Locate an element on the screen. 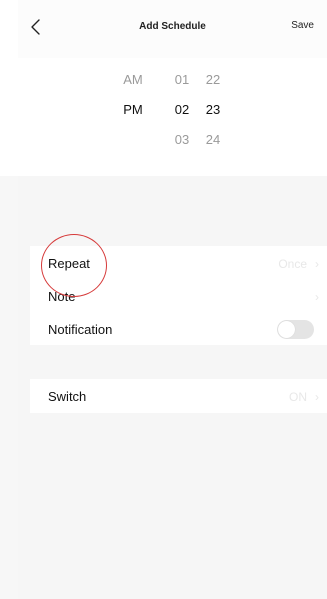 The width and height of the screenshot is (327, 599). notification-row: Notification is located at coordinates (178, 328).